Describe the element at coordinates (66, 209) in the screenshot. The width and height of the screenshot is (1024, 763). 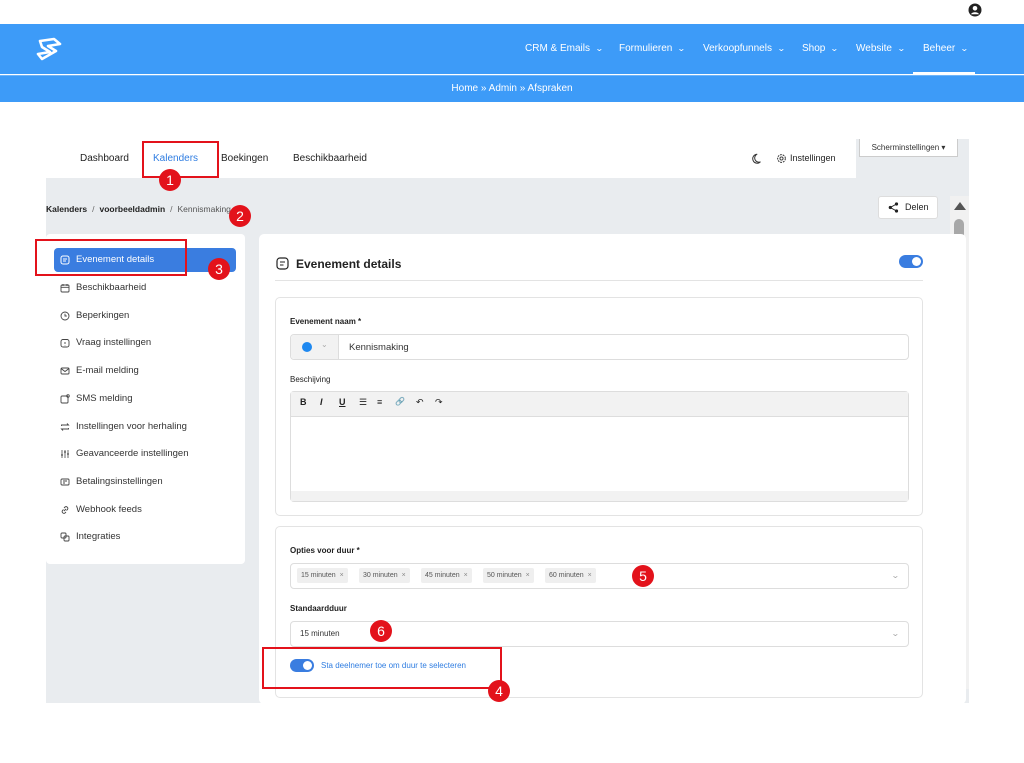
I see `crumb-kalenders: Kalenders` at that location.